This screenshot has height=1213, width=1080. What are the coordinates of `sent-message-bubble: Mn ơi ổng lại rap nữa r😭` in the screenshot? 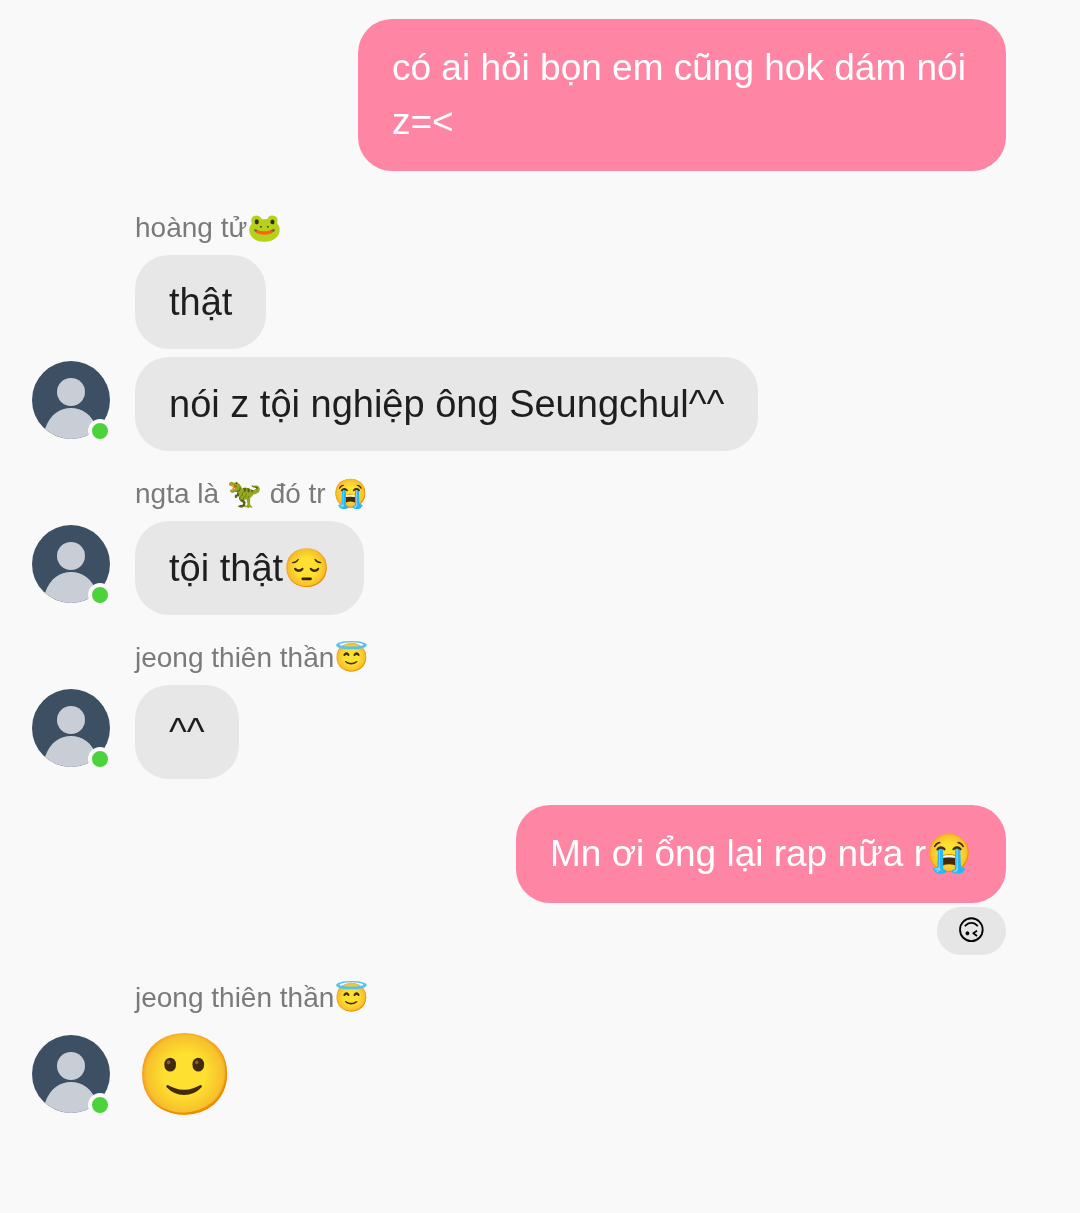 It's located at (760, 854).